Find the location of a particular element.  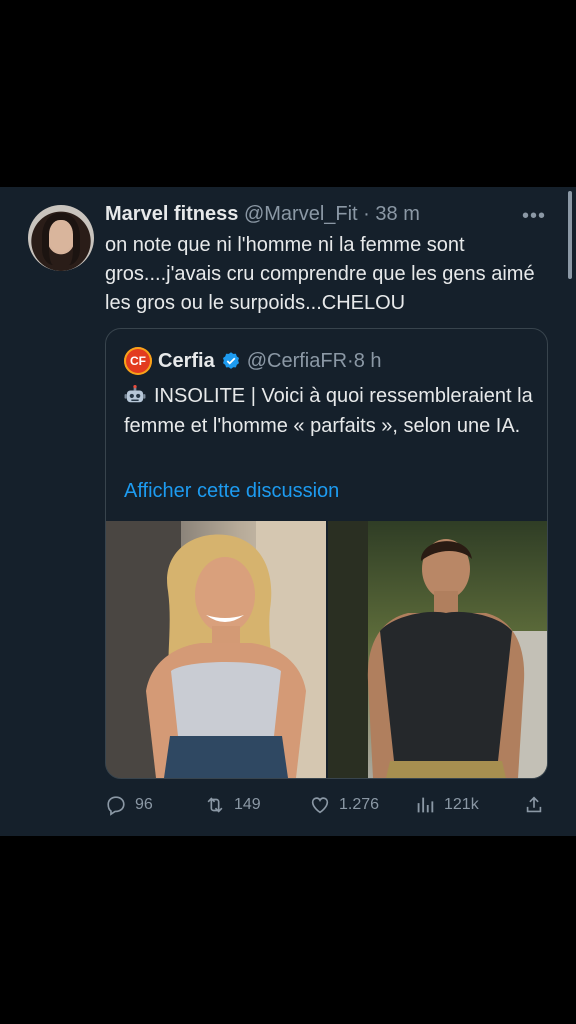

retweet-count: 149 is located at coordinates (247, 804).